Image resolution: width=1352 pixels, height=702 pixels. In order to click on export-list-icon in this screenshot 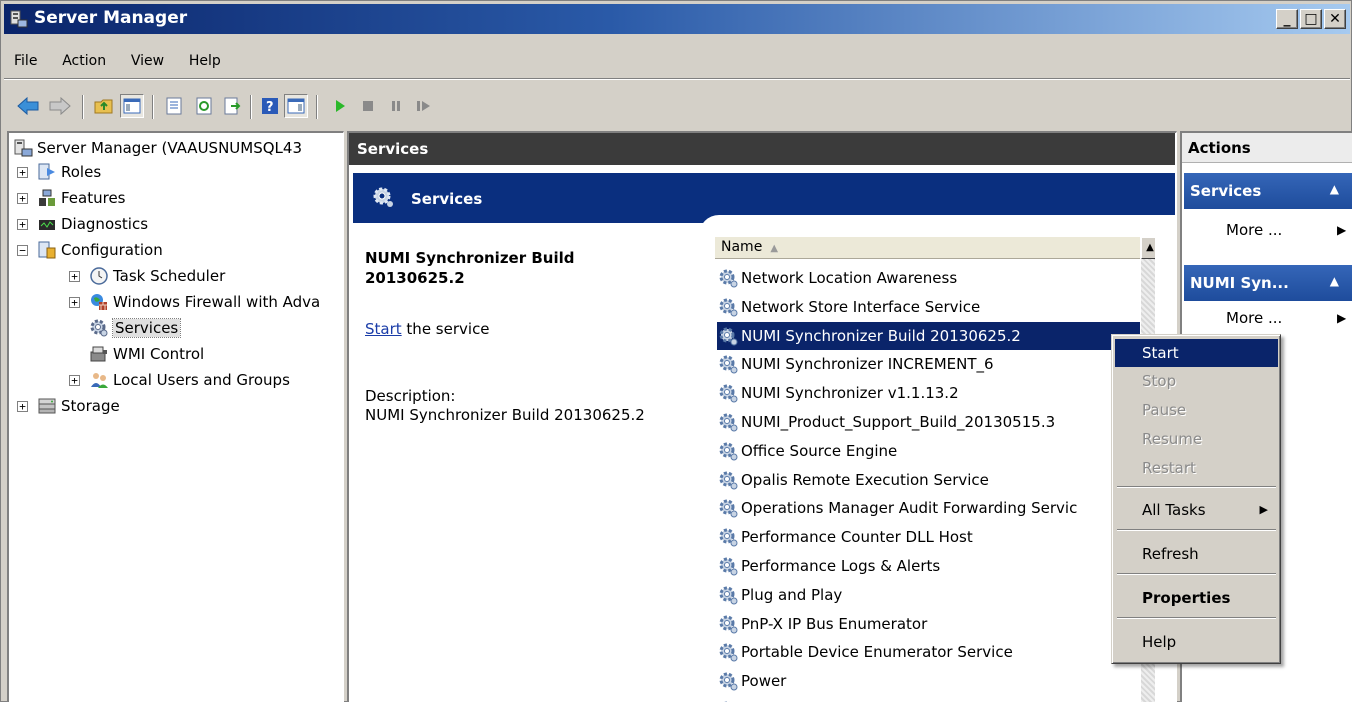, I will do `click(232, 106)`.